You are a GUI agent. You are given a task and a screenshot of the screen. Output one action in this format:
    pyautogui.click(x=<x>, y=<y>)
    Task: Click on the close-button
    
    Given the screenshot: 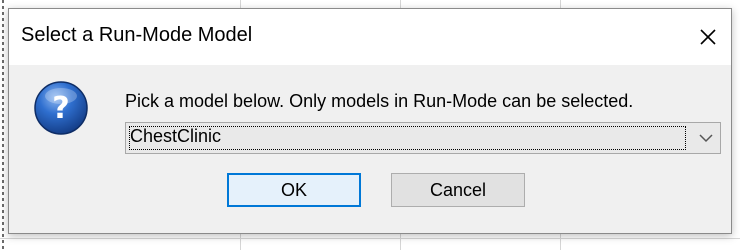 What is the action you would take?
    pyautogui.click(x=708, y=37)
    